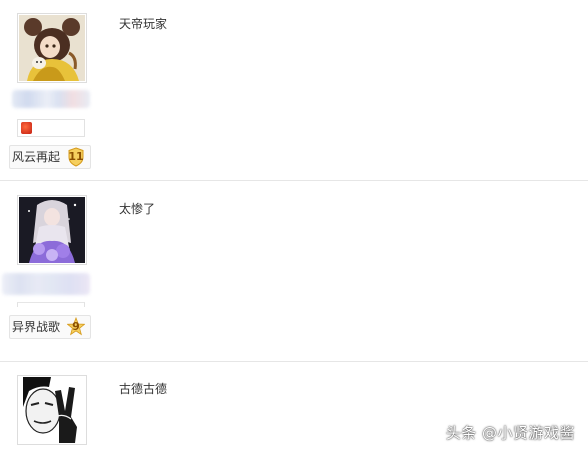 The width and height of the screenshot is (588, 455). I want to click on author-panel, so click(50, 408).